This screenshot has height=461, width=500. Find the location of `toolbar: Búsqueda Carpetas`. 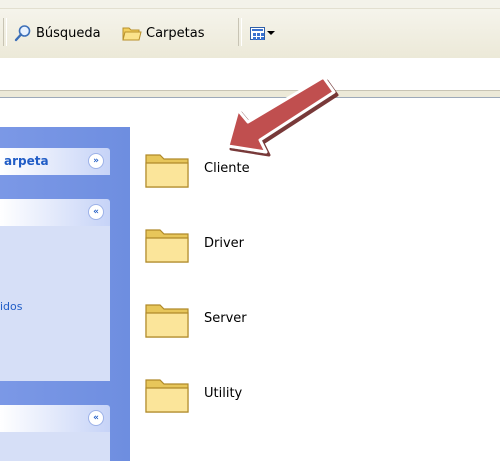

toolbar: Búsqueda Carpetas is located at coordinates (250, 29).